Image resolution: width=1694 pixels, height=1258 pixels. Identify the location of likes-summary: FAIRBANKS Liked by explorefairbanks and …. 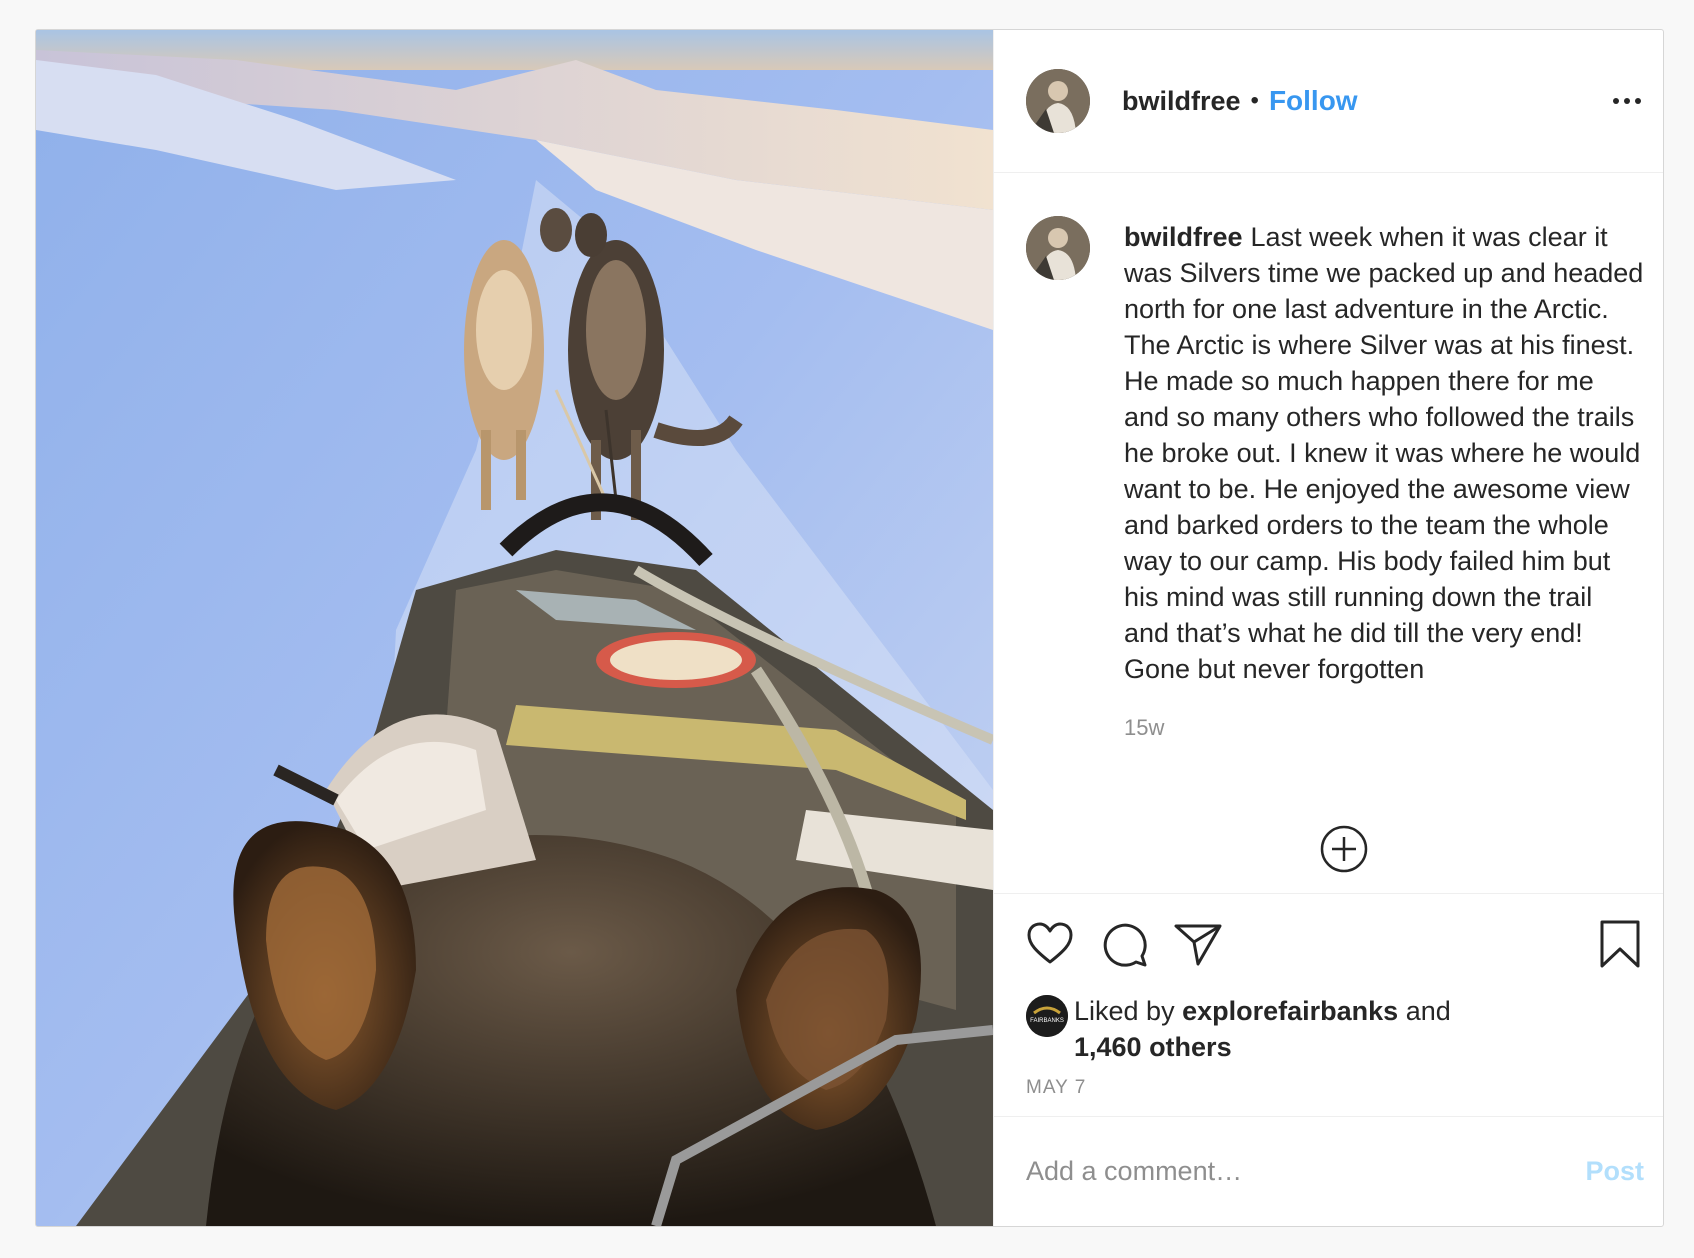
(1328, 1032).